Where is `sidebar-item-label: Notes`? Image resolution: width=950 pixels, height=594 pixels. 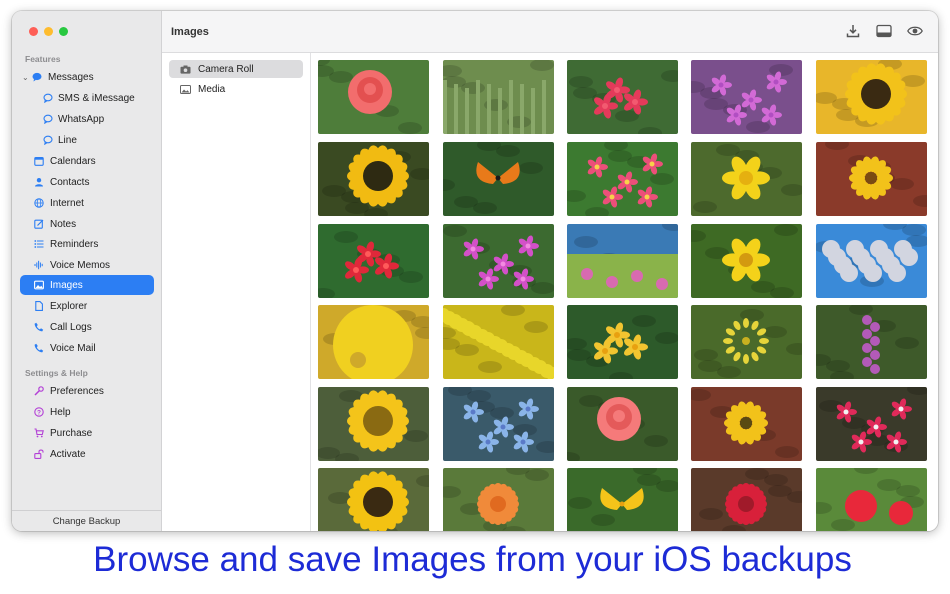 sidebar-item-label: Notes is located at coordinates (63, 224).